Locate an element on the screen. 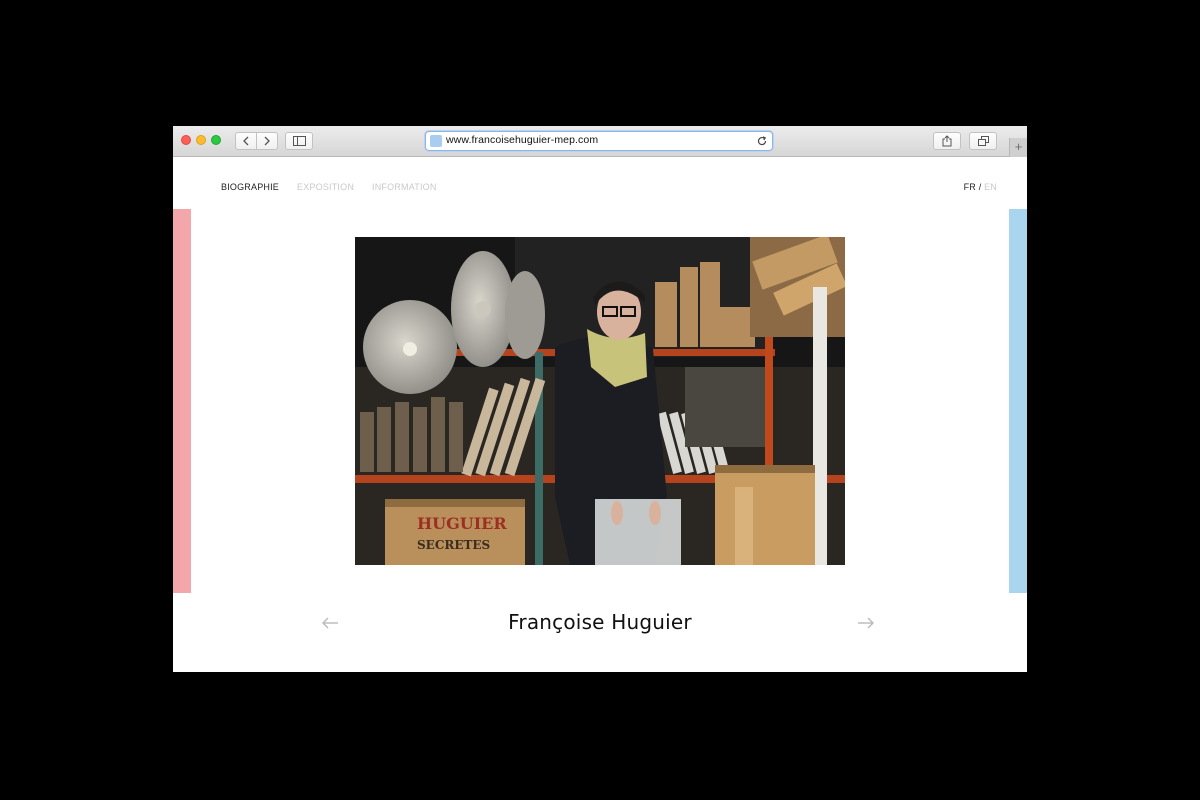  back-button is located at coordinates (246, 141).